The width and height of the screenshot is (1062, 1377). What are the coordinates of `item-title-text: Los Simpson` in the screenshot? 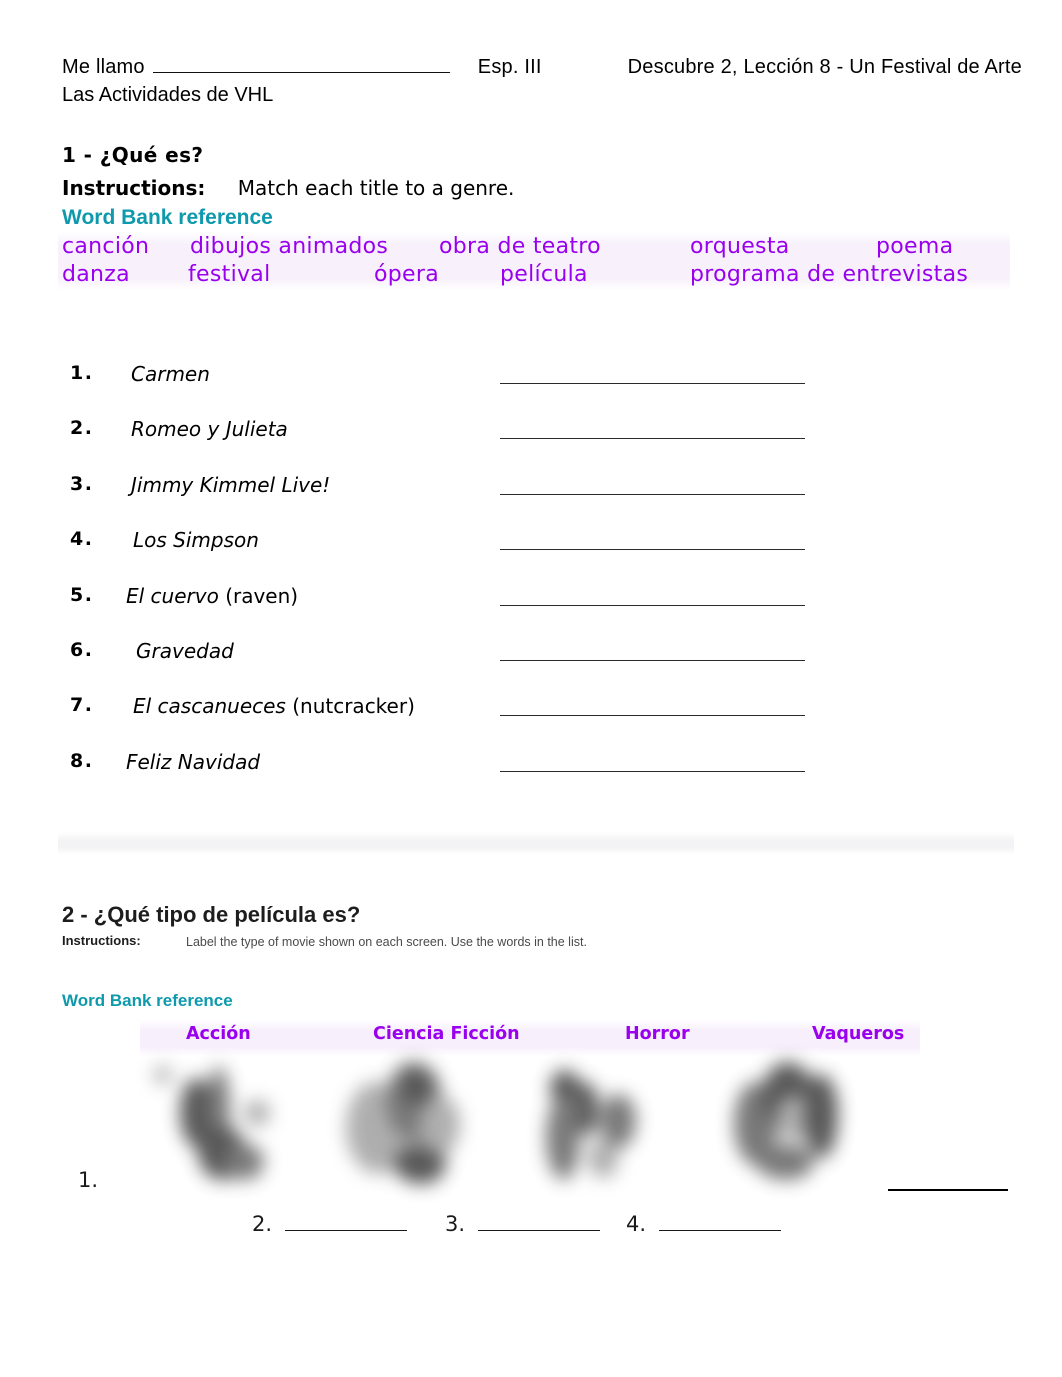 It's located at (196, 540).